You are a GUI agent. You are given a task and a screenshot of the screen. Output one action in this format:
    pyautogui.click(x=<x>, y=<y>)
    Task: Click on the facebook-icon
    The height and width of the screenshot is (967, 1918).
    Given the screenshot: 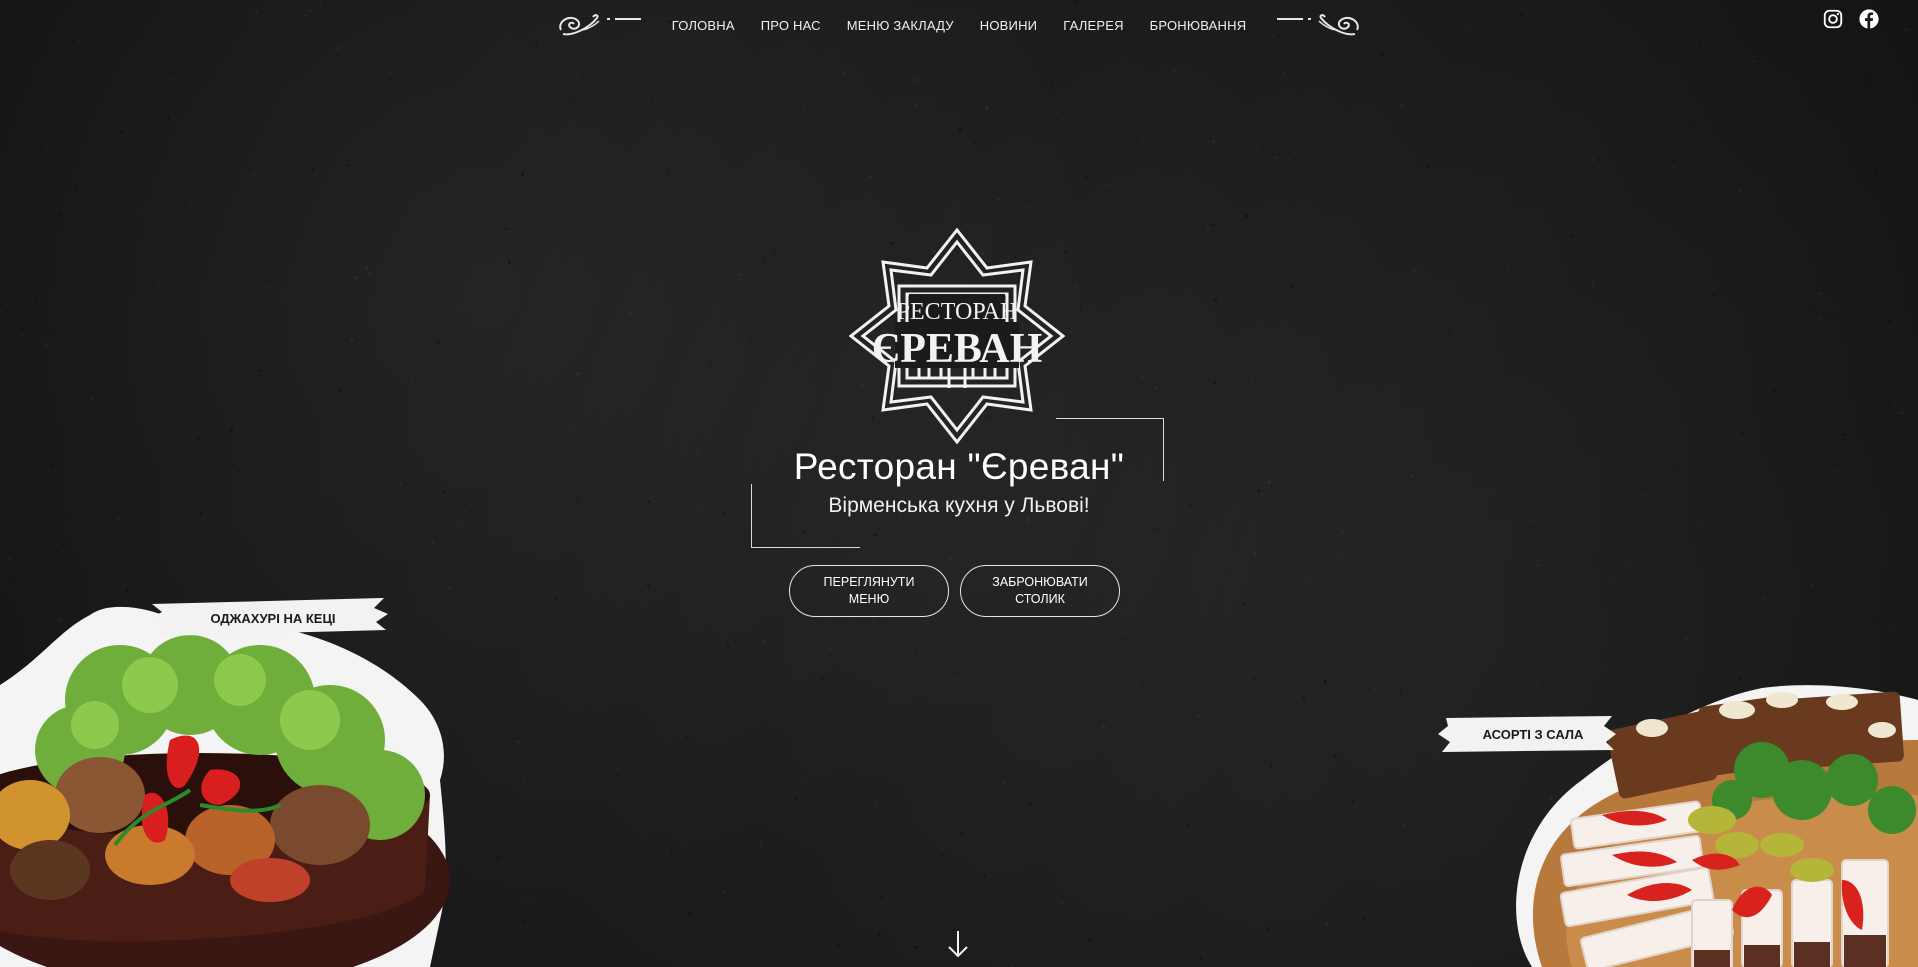 What is the action you would take?
    pyautogui.click(x=1869, y=19)
    